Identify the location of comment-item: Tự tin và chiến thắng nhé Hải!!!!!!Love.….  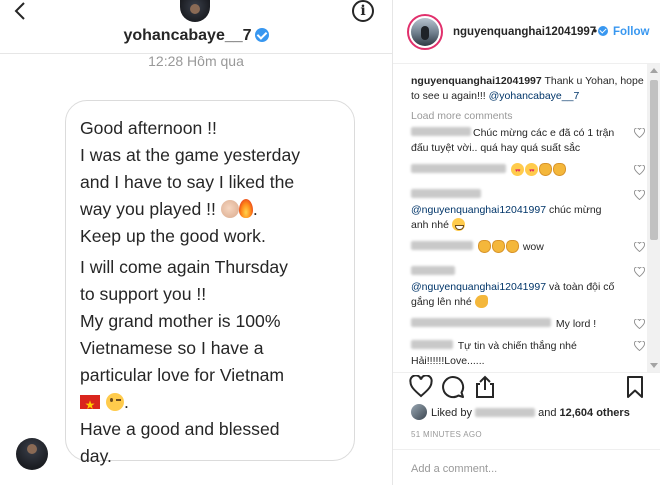
(529, 354).